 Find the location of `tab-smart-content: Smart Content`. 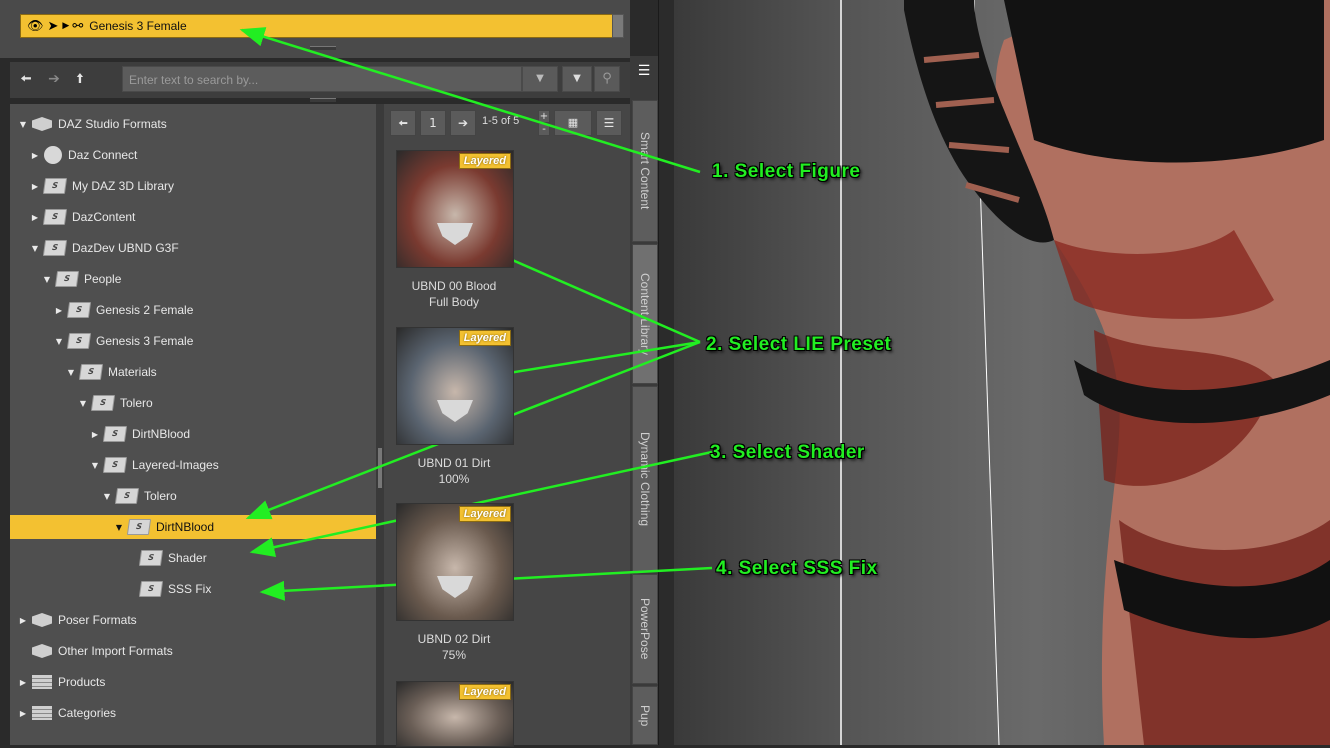

tab-smart-content: Smart Content is located at coordinates (645, 171).